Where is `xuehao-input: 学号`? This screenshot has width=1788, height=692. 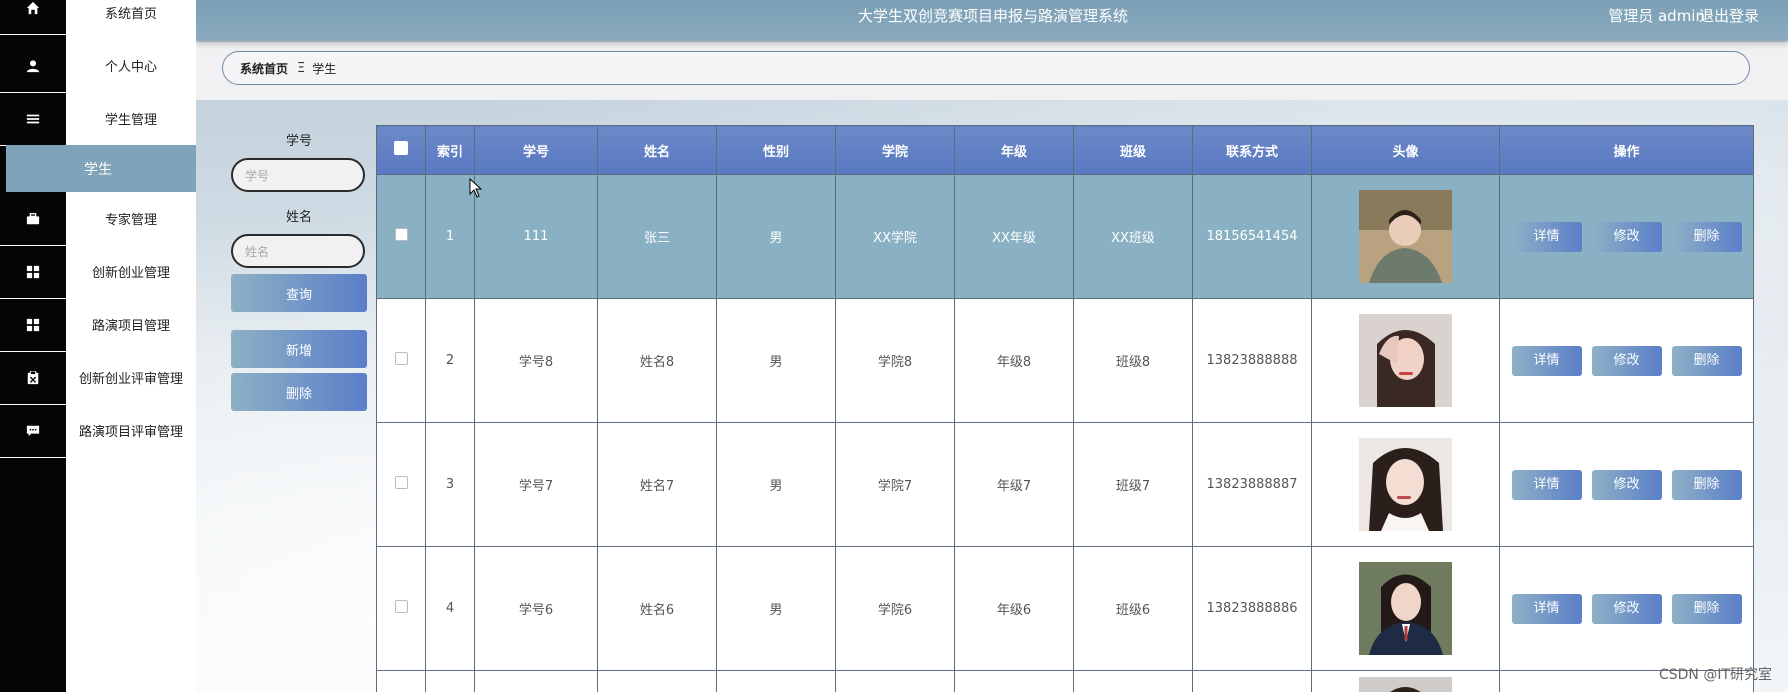
xuehao-input: 学号 is located at coordinates (298, 175).